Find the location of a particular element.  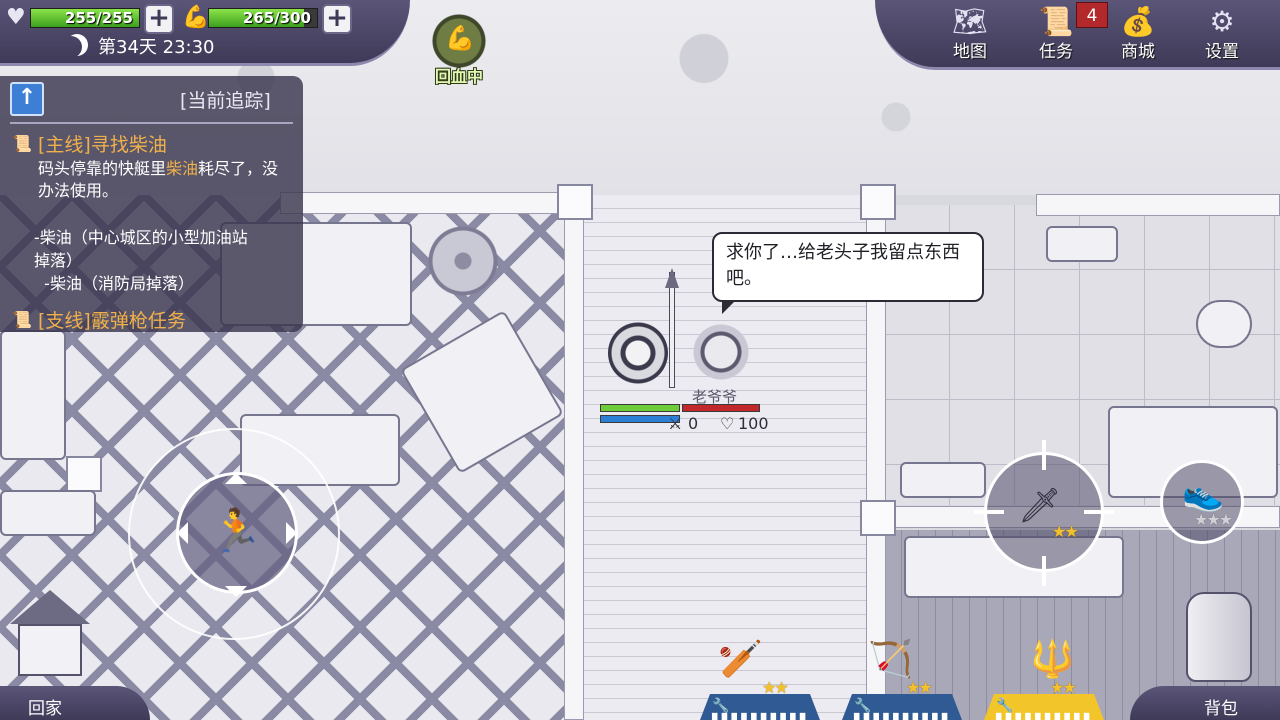

home-button is located at coordinates (50, 635).